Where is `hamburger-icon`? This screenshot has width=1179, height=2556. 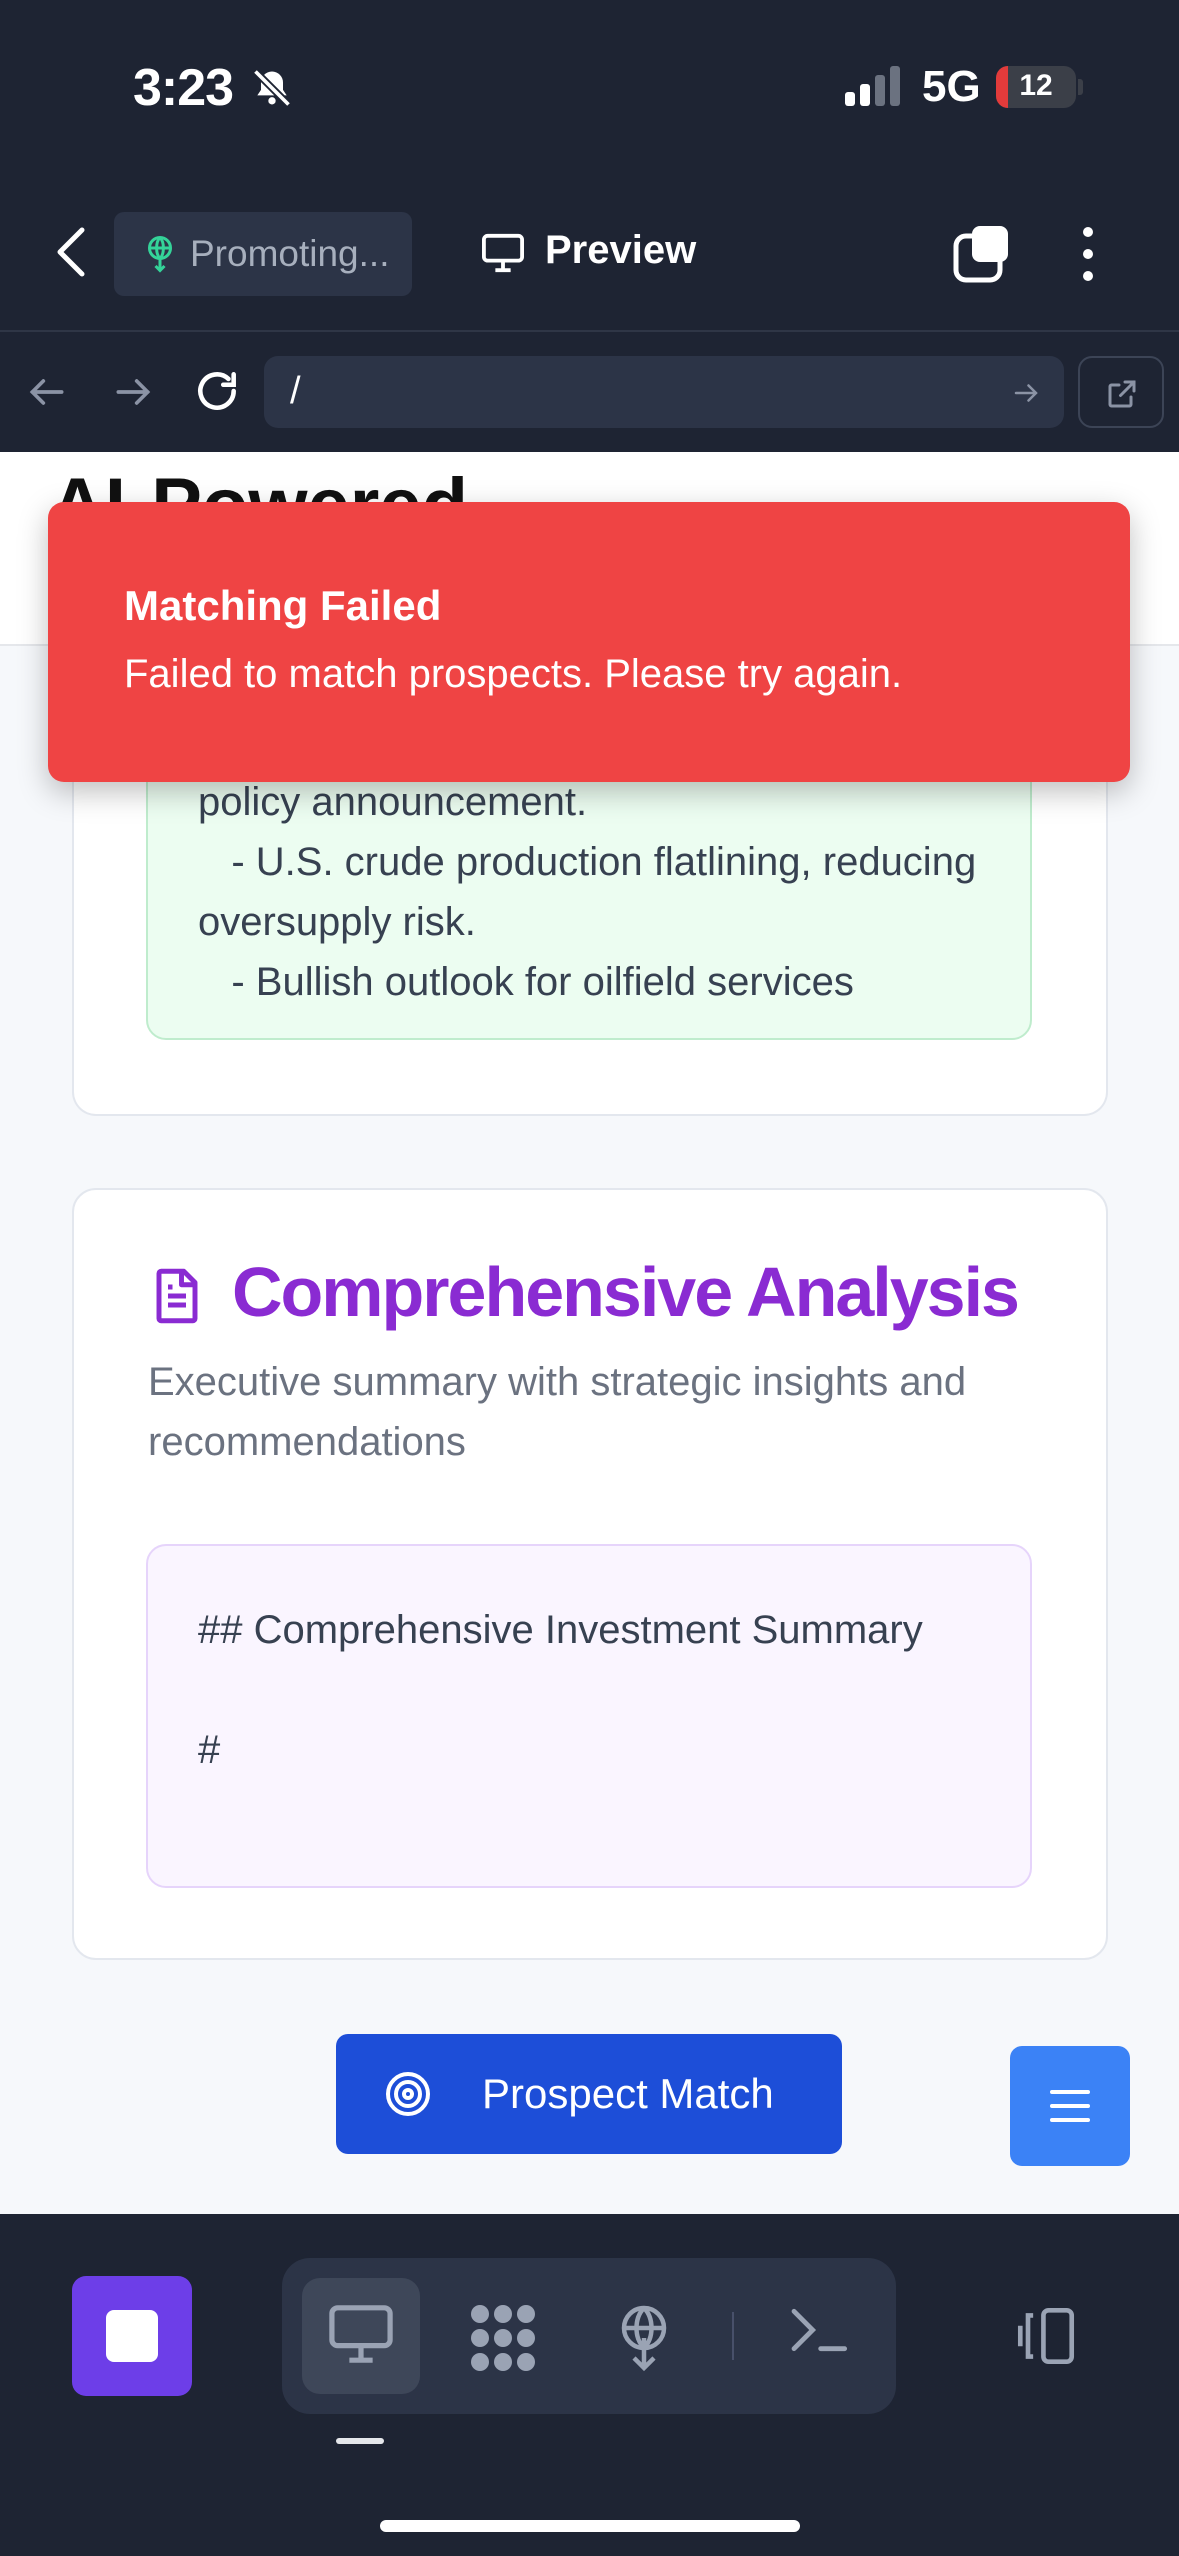 hamburger-icon is located at coordinates (1070, 2106).